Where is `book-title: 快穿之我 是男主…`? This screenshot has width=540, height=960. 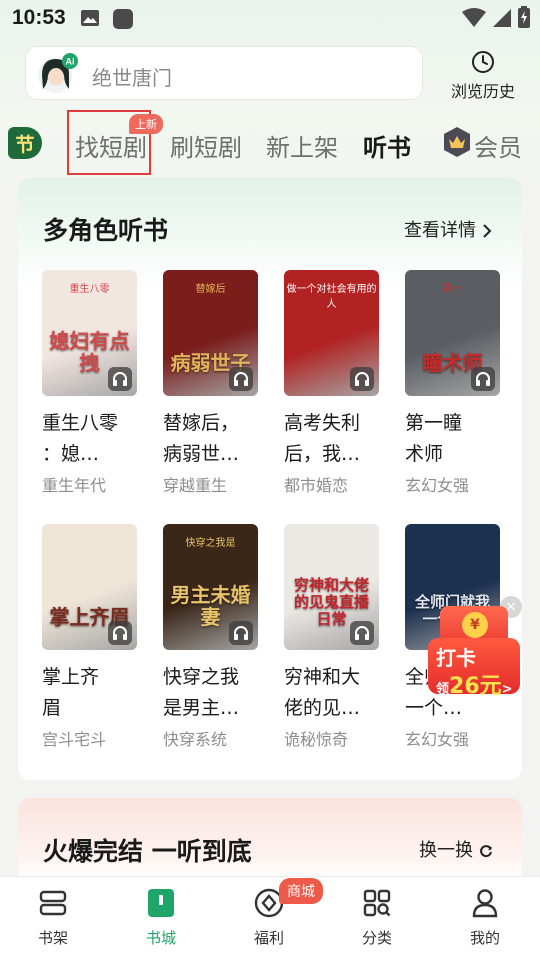
book-title: 快穿之我 是男主… is located at coordinates (201, 692).